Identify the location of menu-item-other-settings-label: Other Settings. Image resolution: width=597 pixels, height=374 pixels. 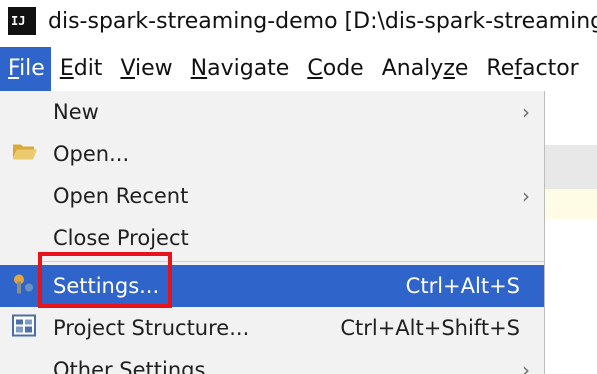
(129, 366).